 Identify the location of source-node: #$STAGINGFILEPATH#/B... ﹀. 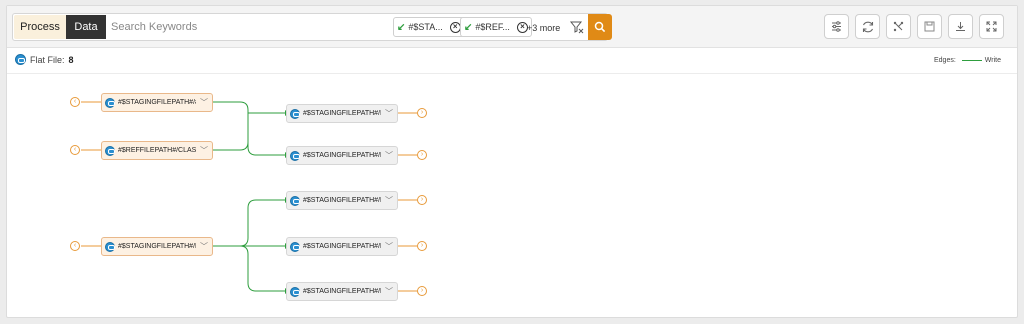
(157, 246).